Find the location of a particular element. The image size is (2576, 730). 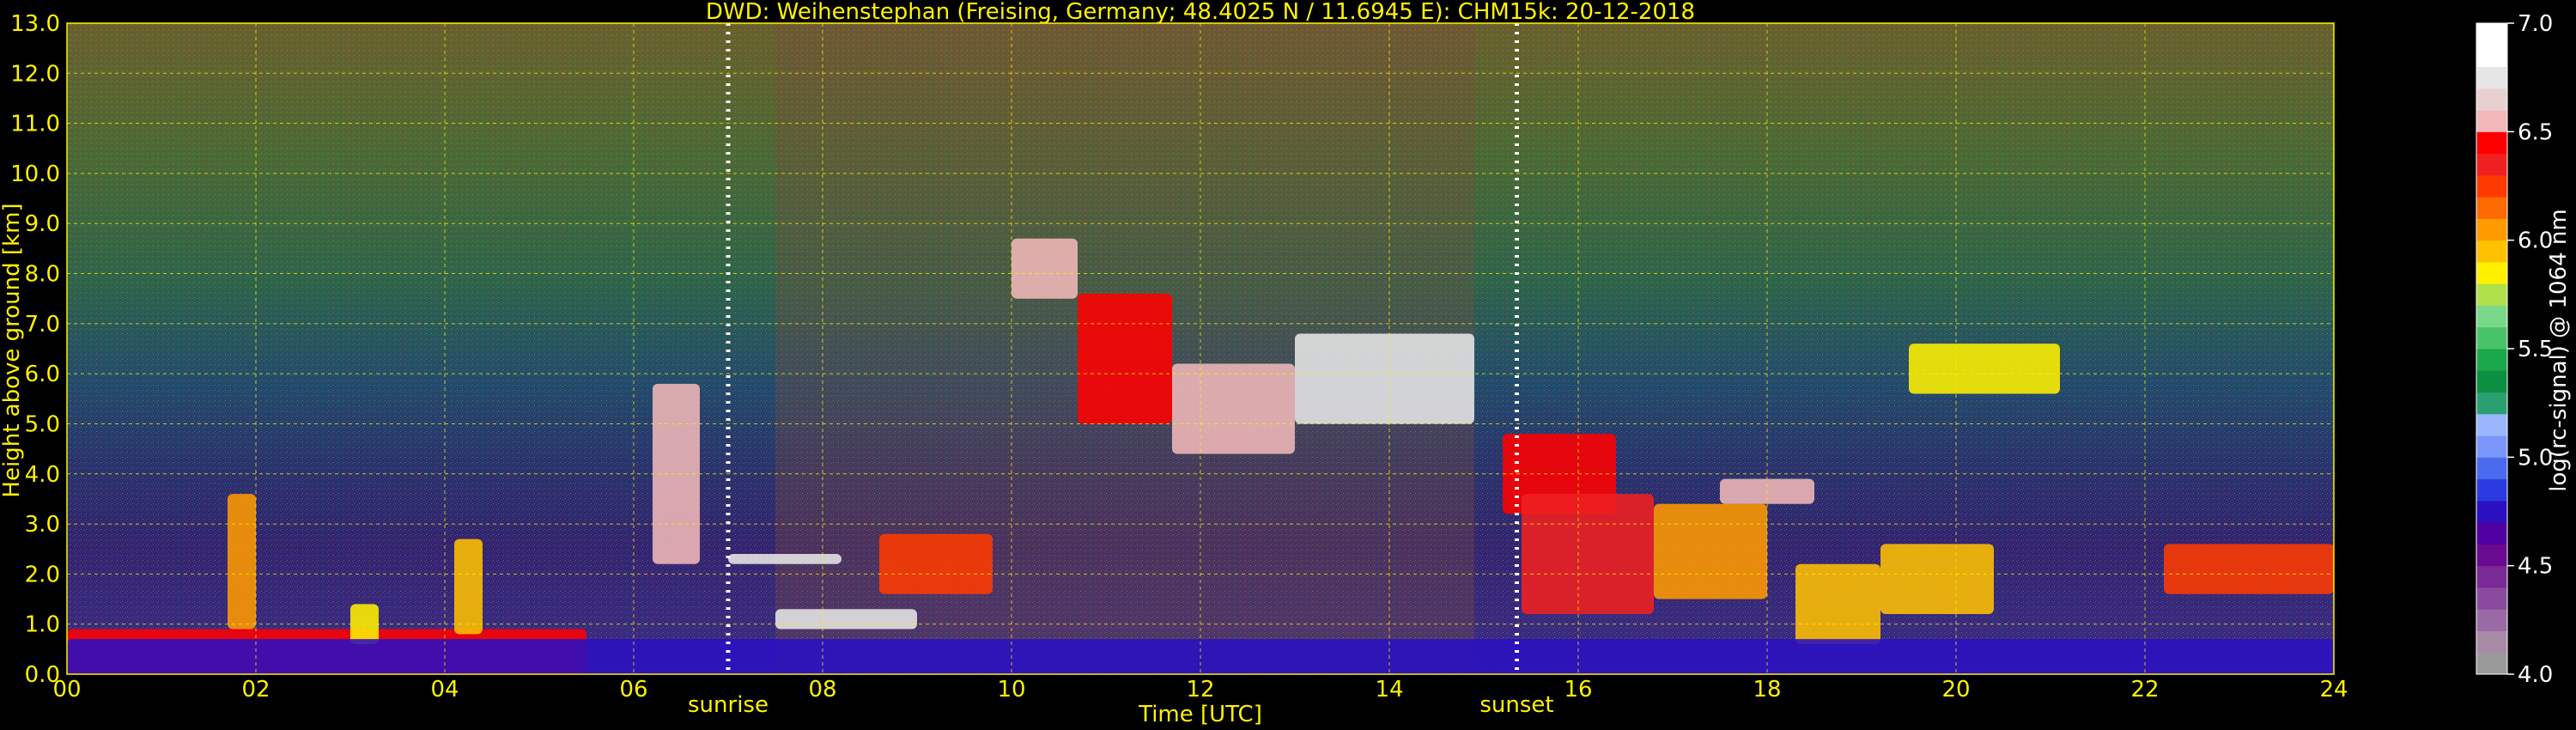

y-tick-label: 4.0 is located at coordinates (42, 475).